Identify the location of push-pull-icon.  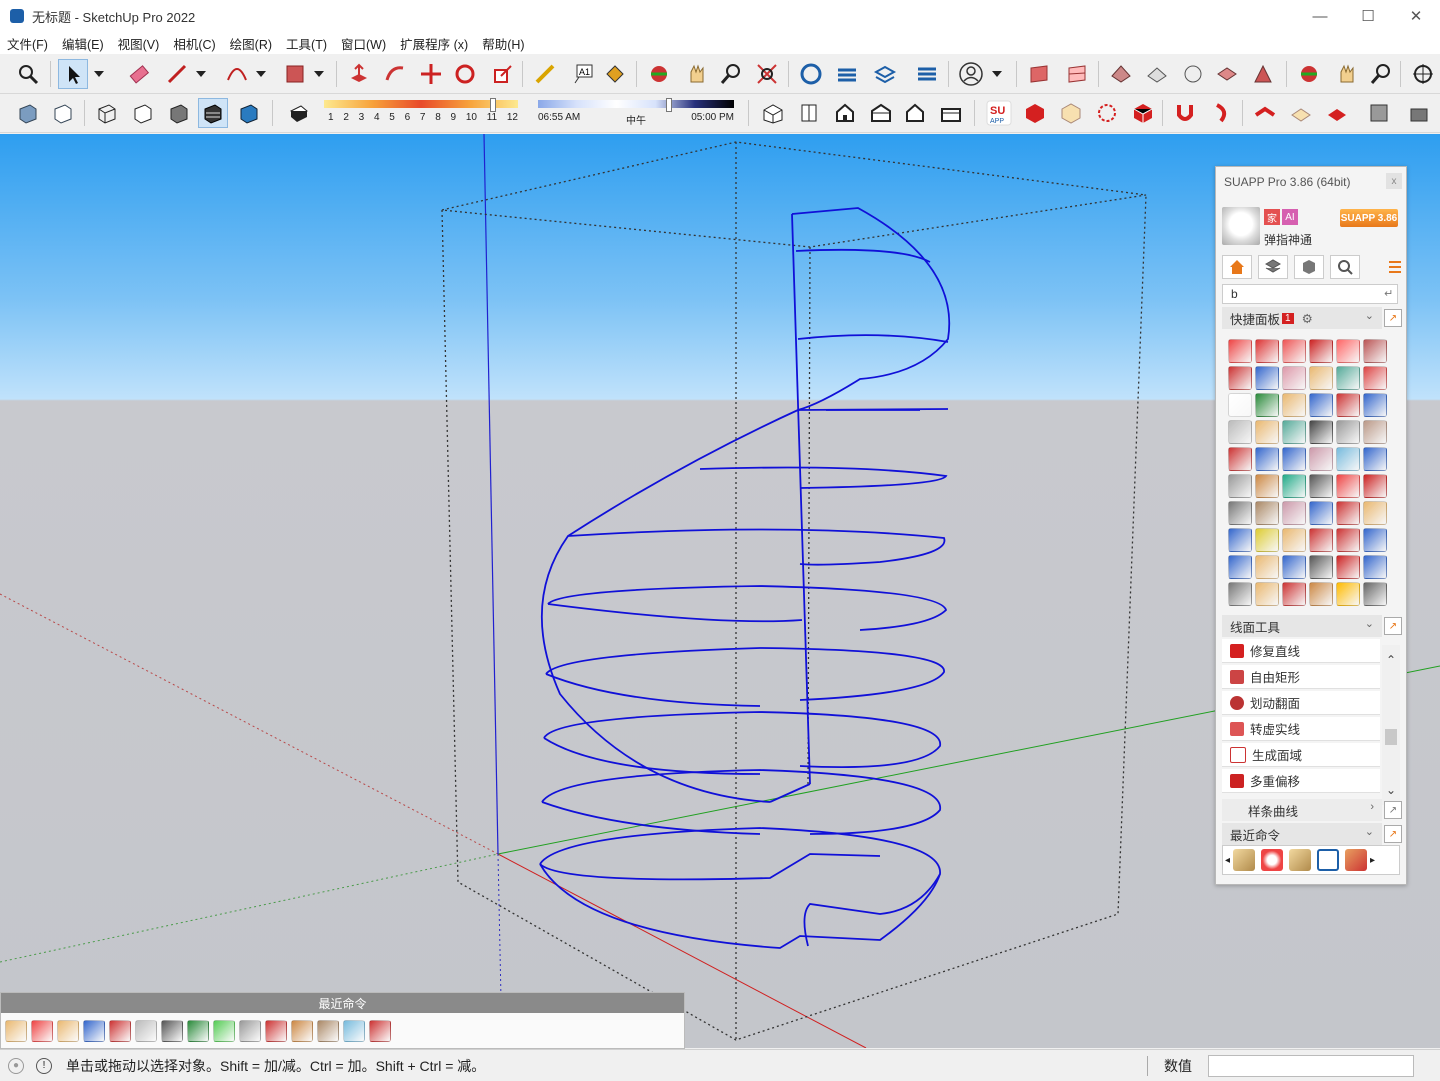
(359, 74).